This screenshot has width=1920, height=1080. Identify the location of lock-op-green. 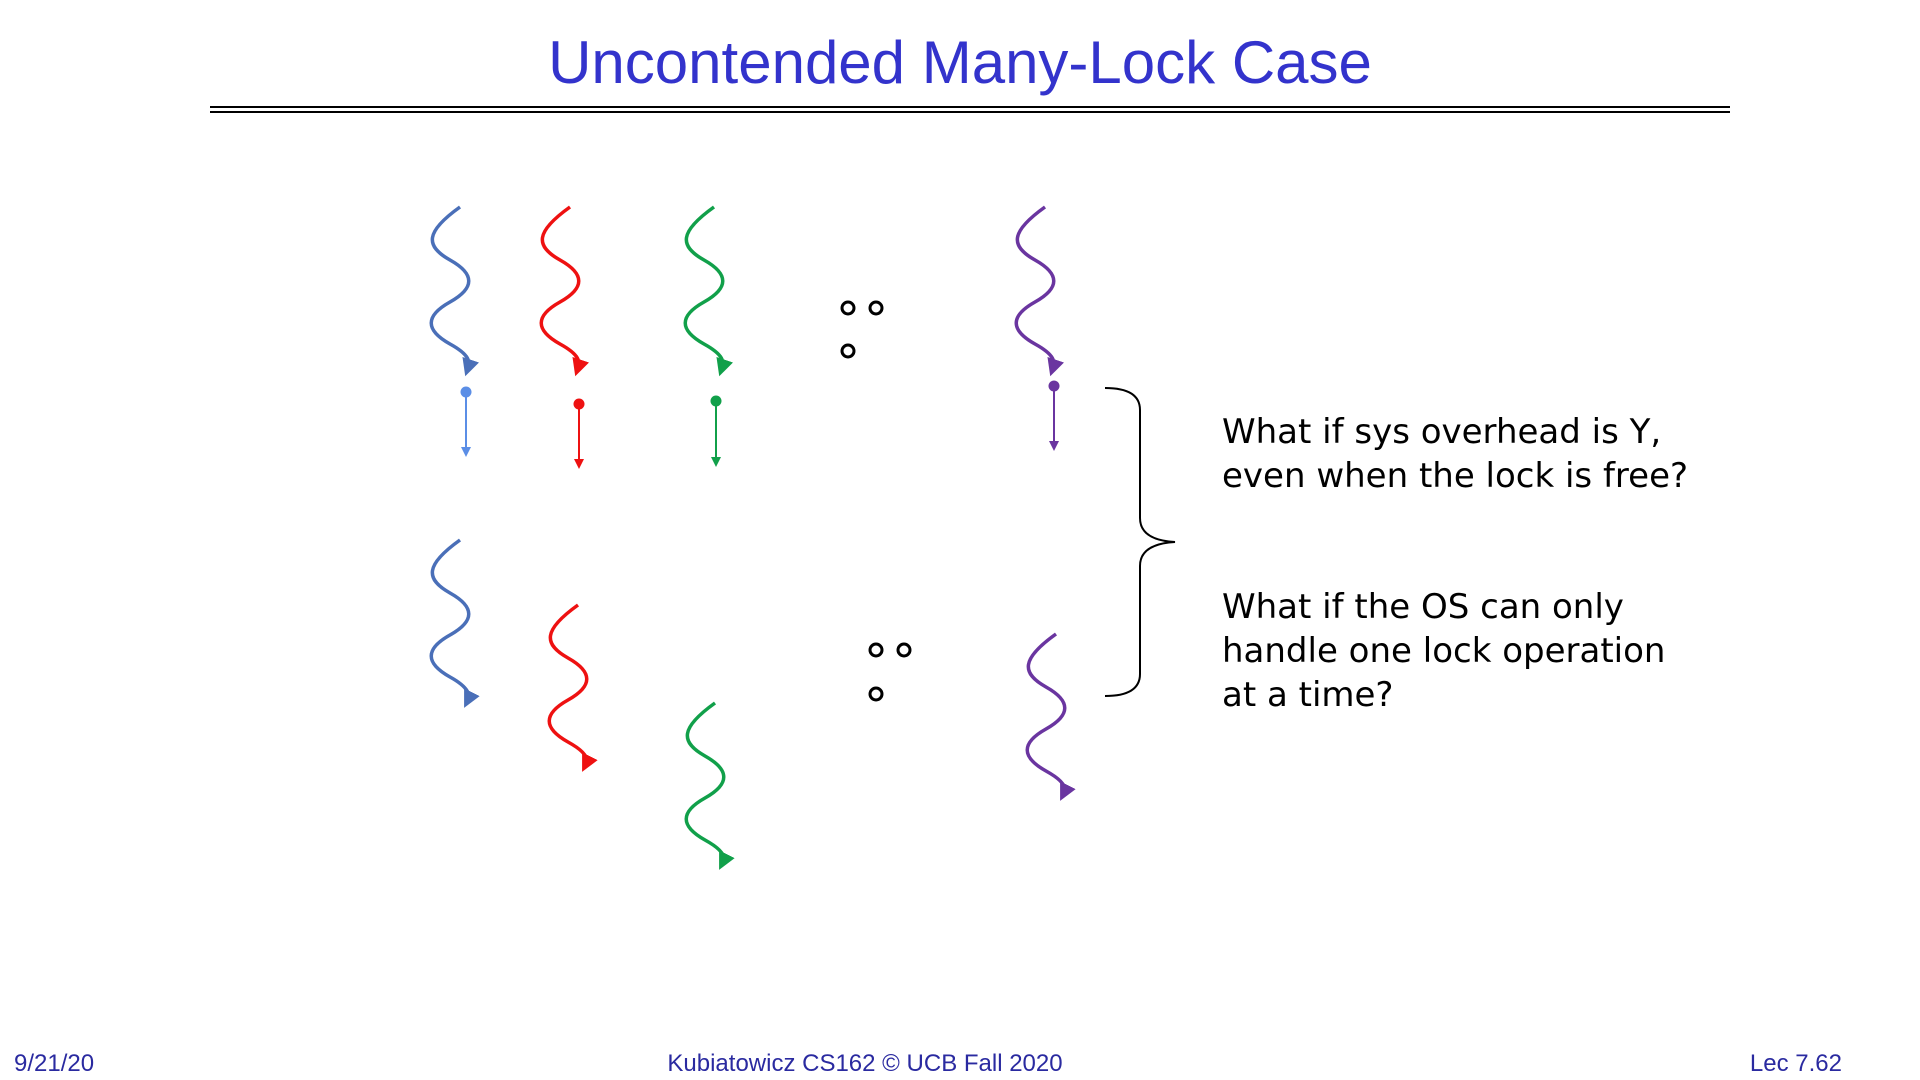
(716, 431).